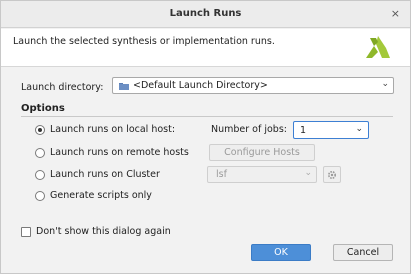 This screenshot has height=274, width=411. Describe the element at coordinates (207, 116) in the screenshot. I see `options-divider` at that location.